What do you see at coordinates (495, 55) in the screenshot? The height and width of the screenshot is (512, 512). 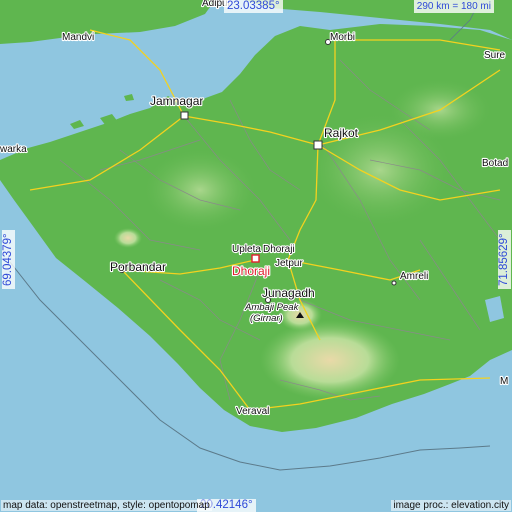 I see `label-surendranagar: Sure` at bounding box center [495, 55].